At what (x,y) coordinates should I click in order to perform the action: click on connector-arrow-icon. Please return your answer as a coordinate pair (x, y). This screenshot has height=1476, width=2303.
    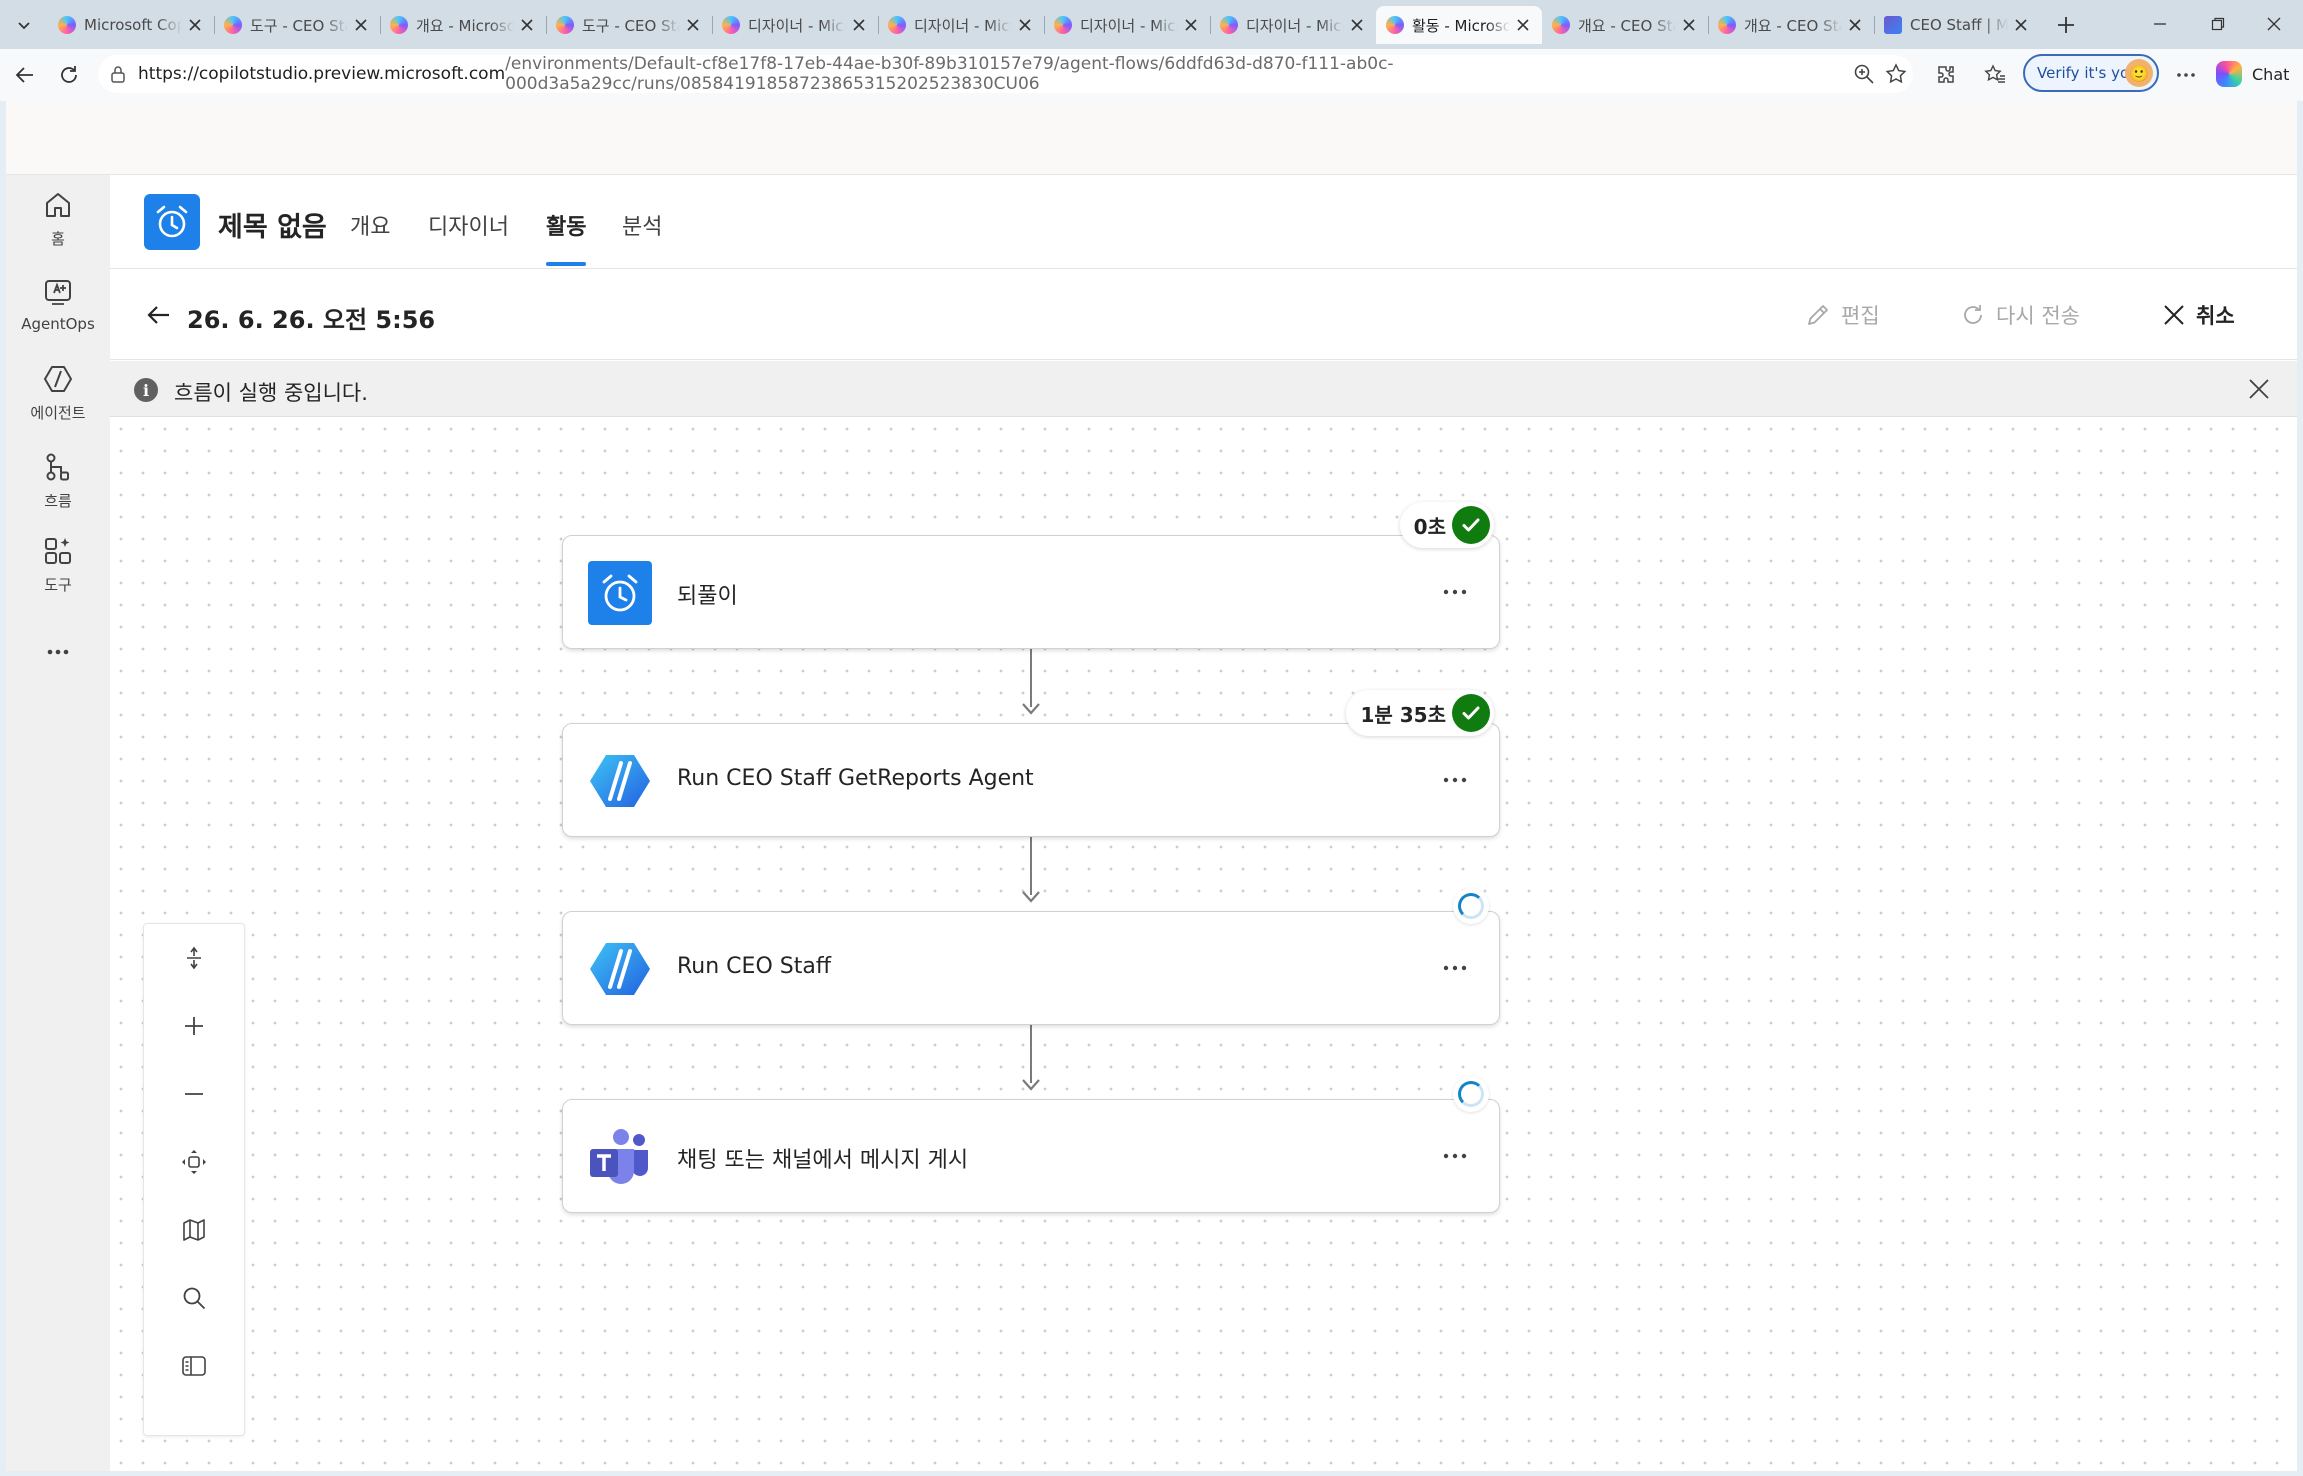
    Looking at the image, I should click on (1031, 897).